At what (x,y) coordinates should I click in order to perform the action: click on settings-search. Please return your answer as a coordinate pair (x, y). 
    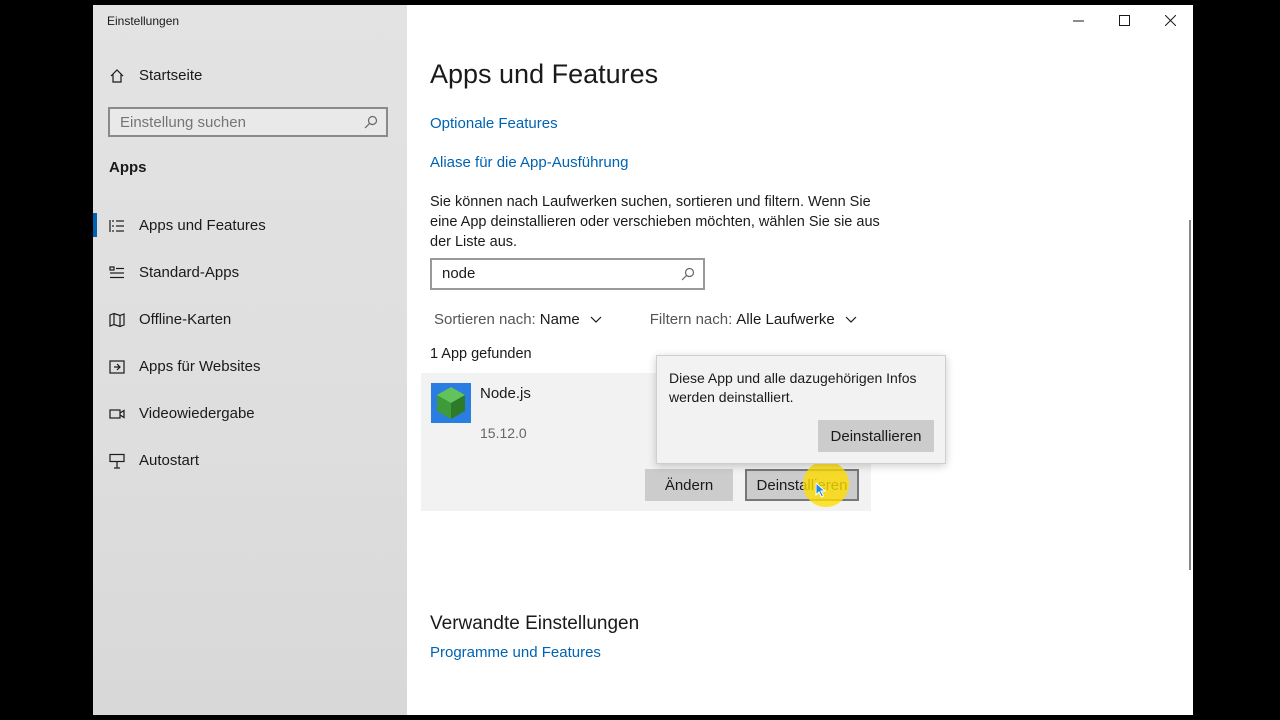
    Looking at the image, I should click on (248, 122).